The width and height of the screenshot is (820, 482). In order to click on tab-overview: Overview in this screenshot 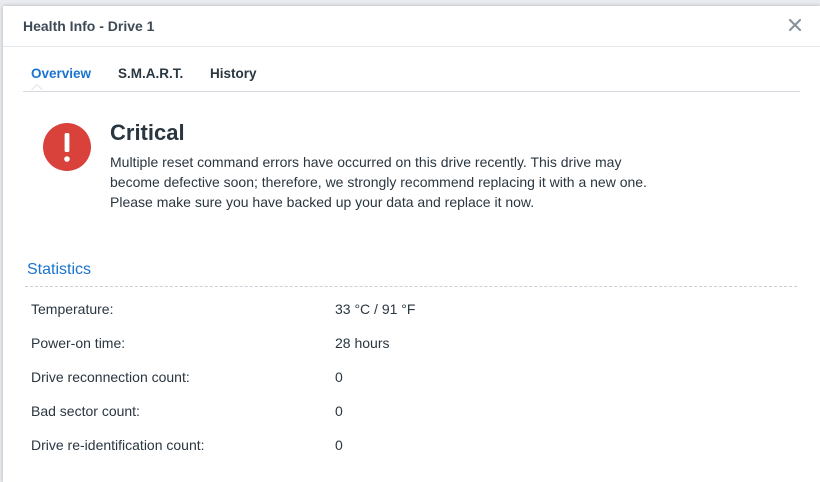, I will do `click(61, 73)`.